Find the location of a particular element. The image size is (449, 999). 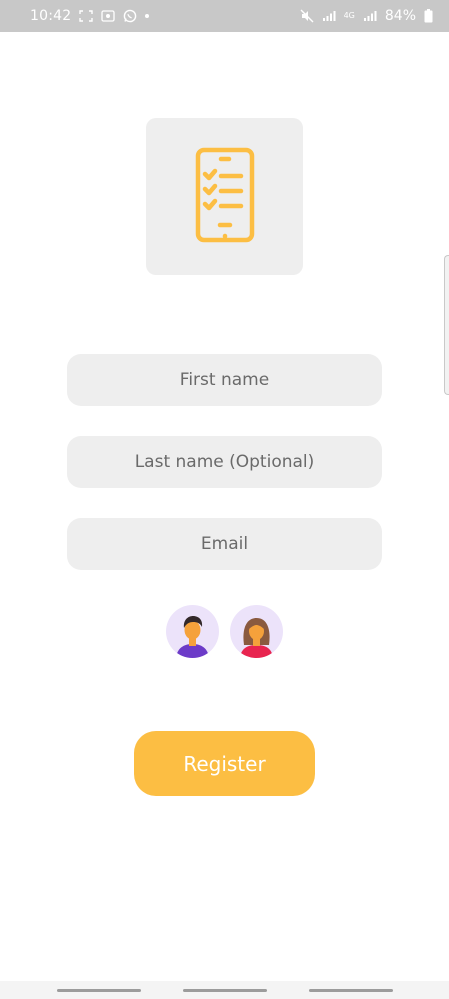

checklist-clipboard-icon is located at coordinates (225, 197).